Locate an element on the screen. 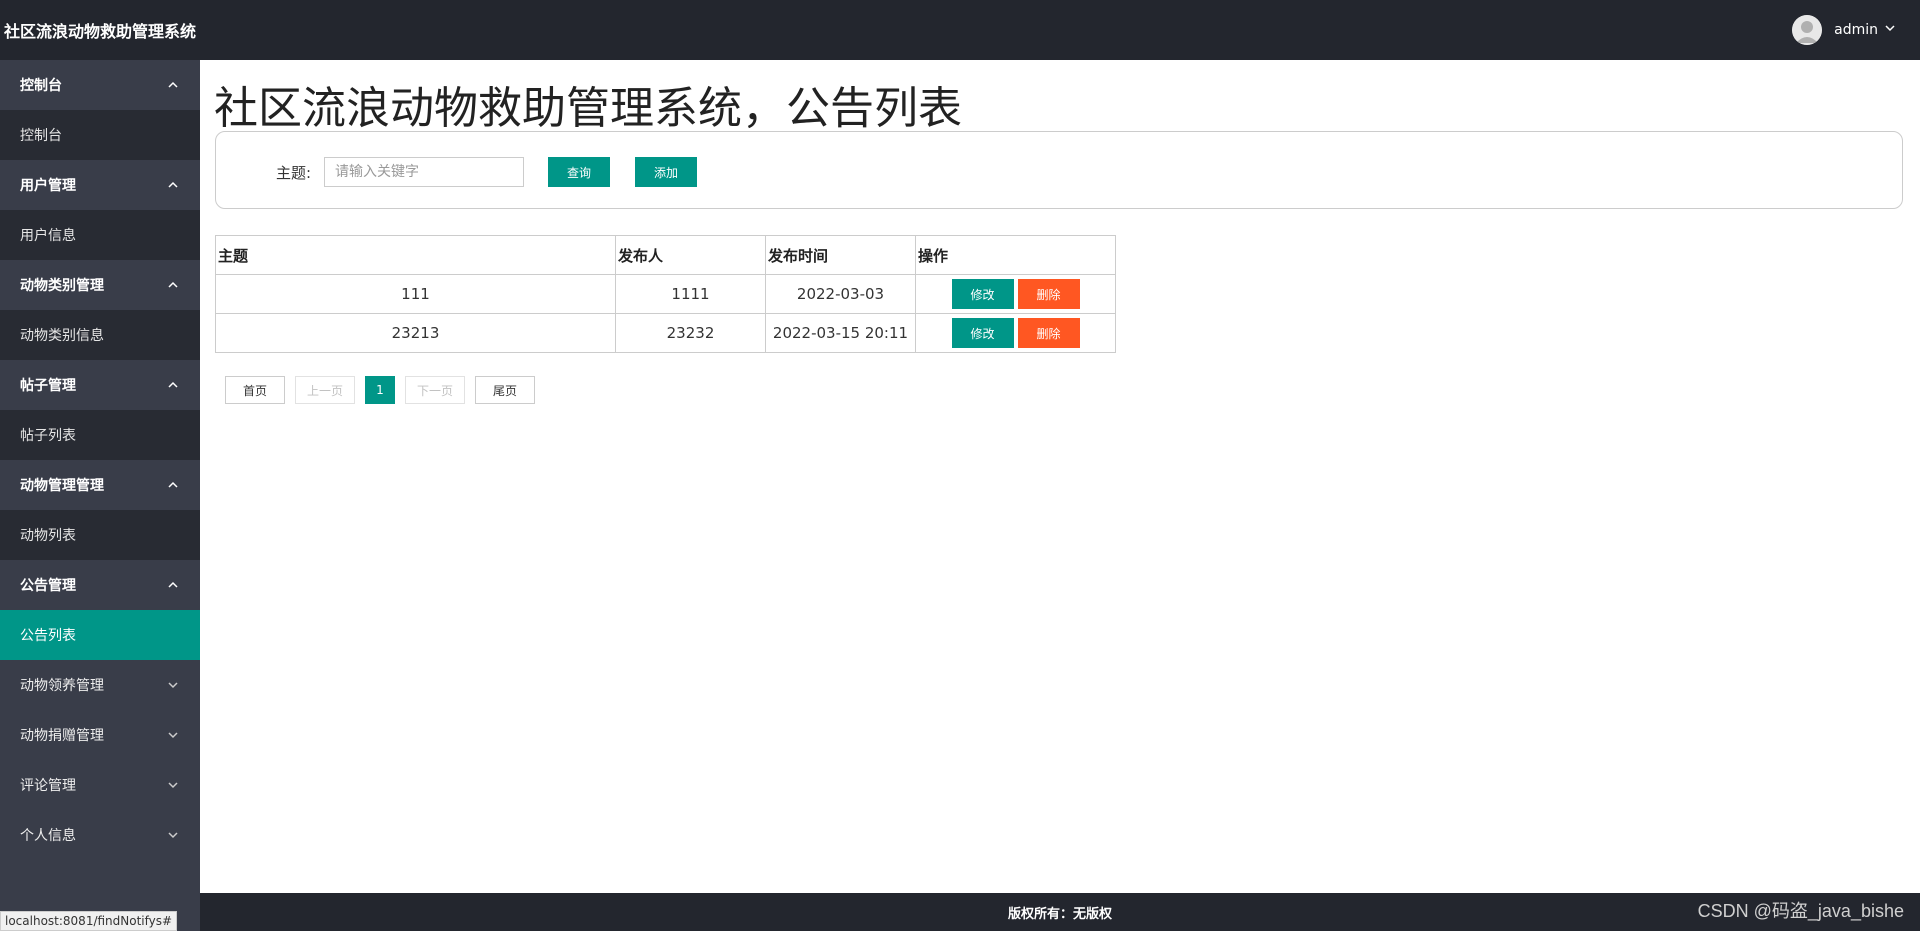  nav-head-profile: 个人信息 is located at coordinates (100, 835).